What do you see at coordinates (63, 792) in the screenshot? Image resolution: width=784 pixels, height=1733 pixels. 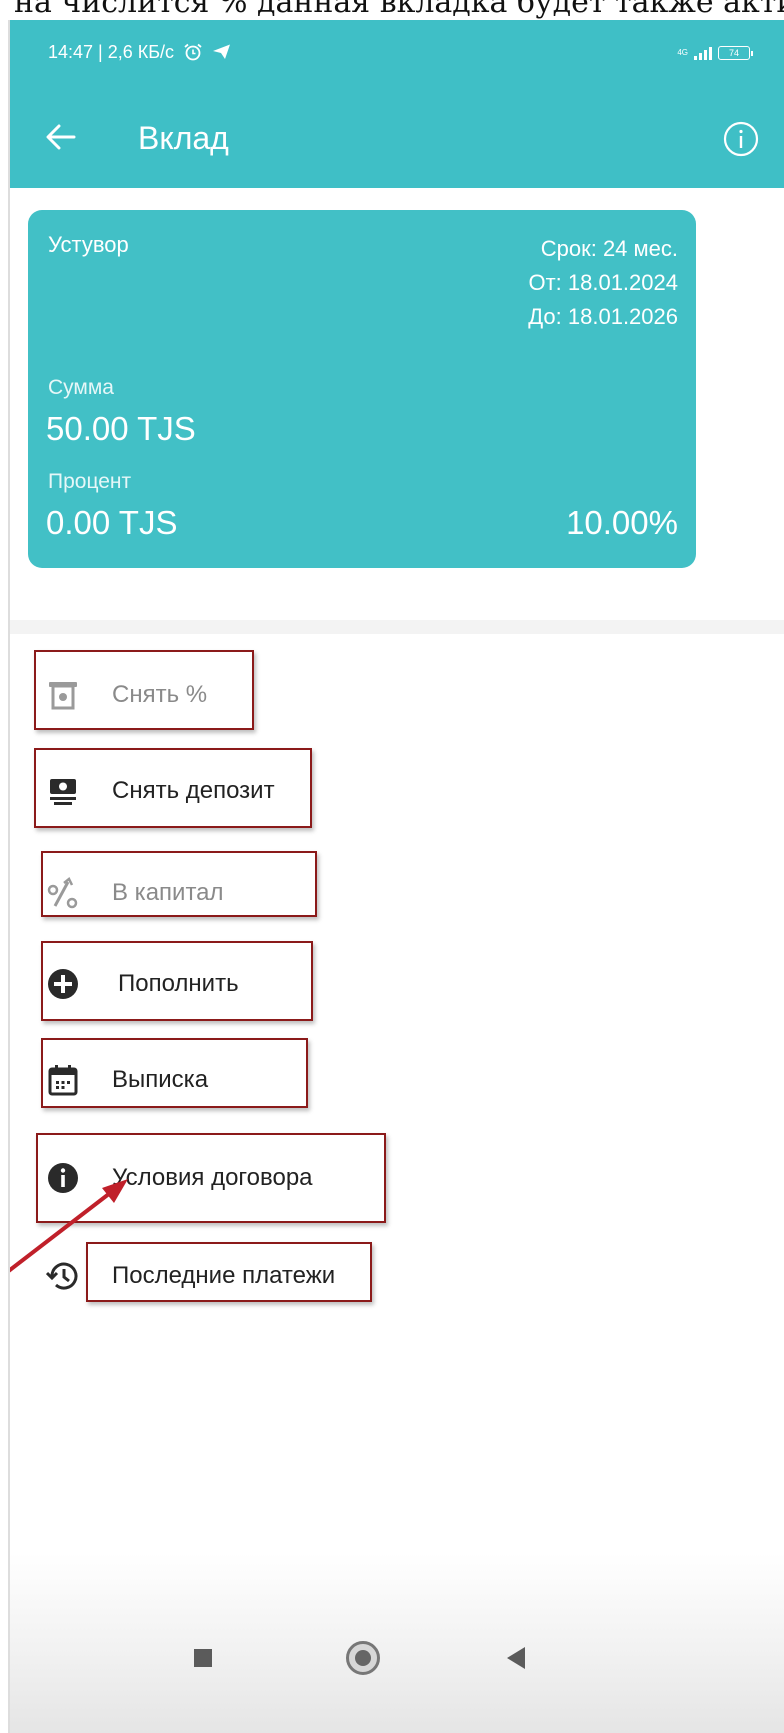 I see `cash-withdraw-icon` at bounding box center [63, 792].